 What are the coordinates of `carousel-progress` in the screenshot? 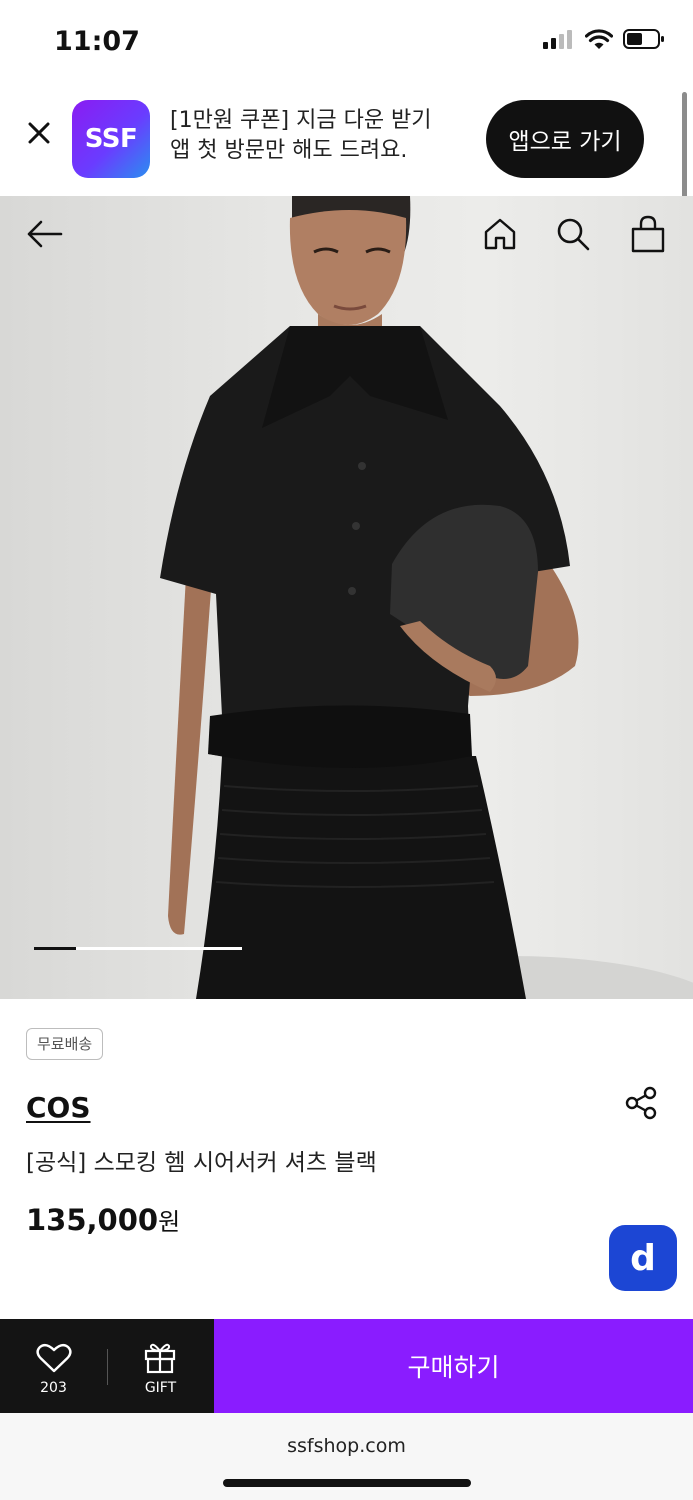 It's located at (138, 948).